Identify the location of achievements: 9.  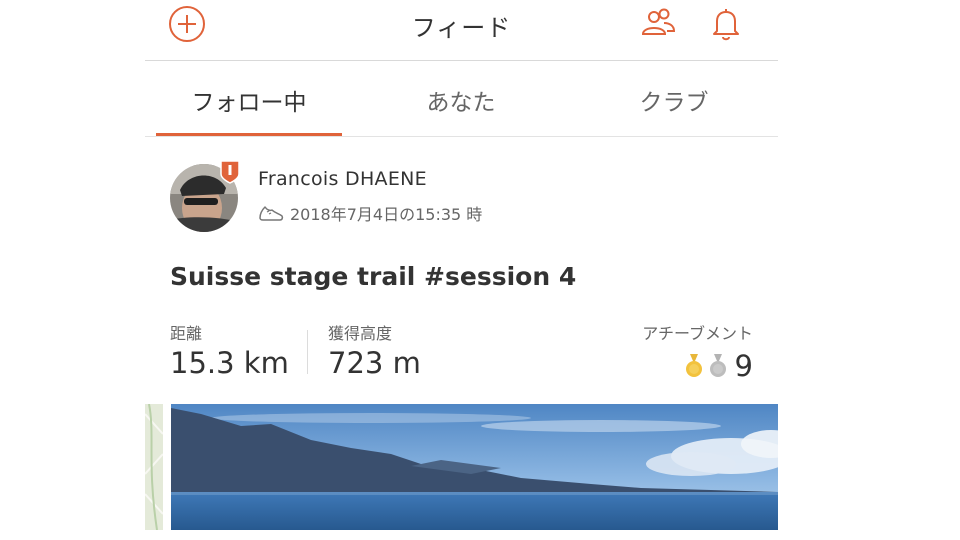
(714, 366).